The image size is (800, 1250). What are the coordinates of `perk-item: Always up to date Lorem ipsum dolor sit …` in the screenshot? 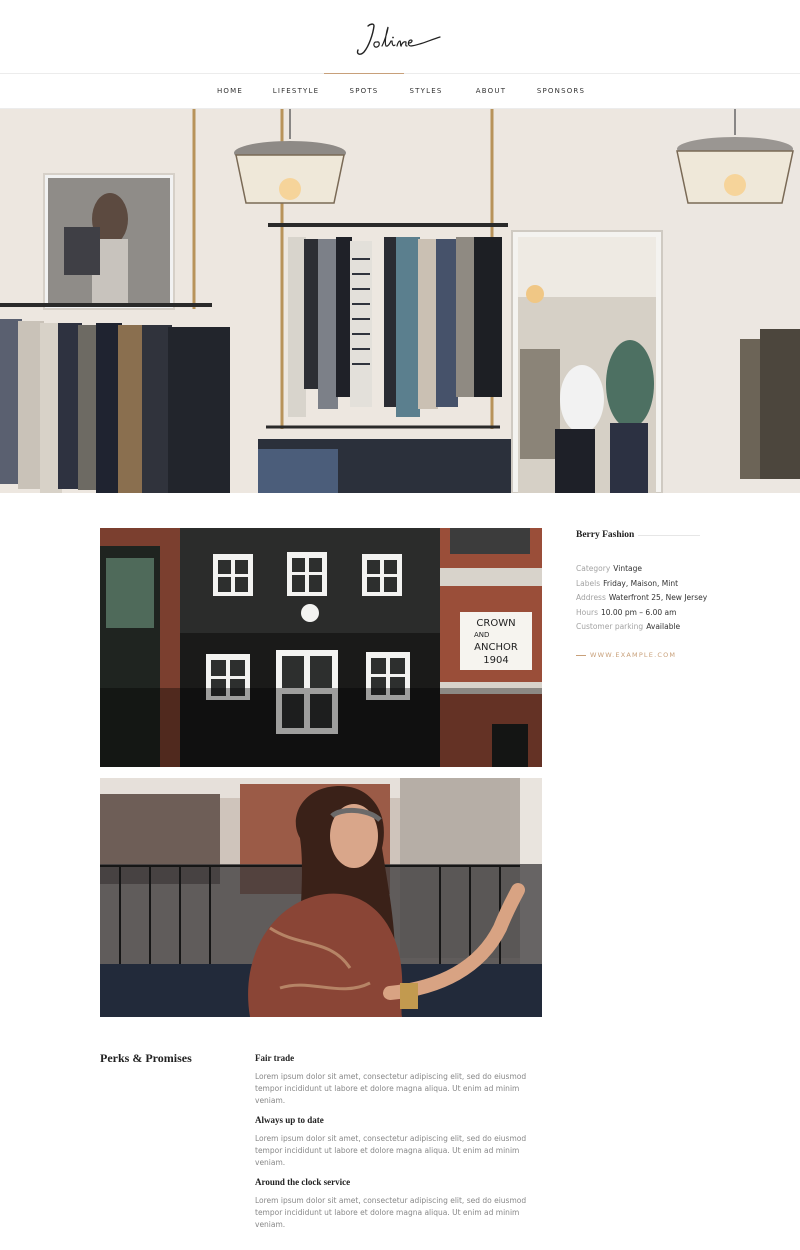 It's located at (400, 1141).